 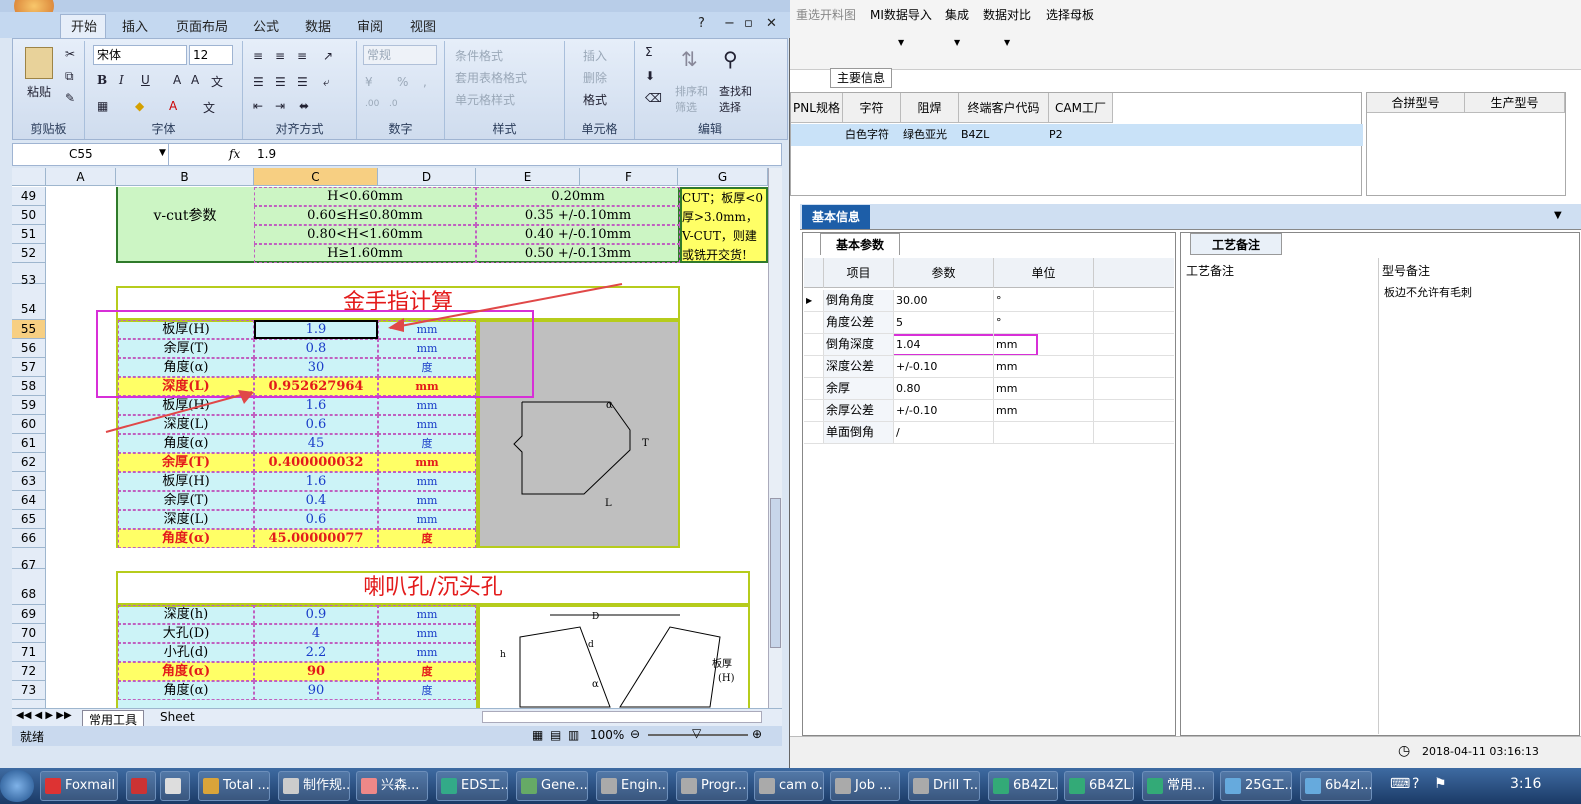 What do you see at coordinates (607, 735) in the screenshot?
I see `zoom-level: 100%` at bounding box center [607, 735].